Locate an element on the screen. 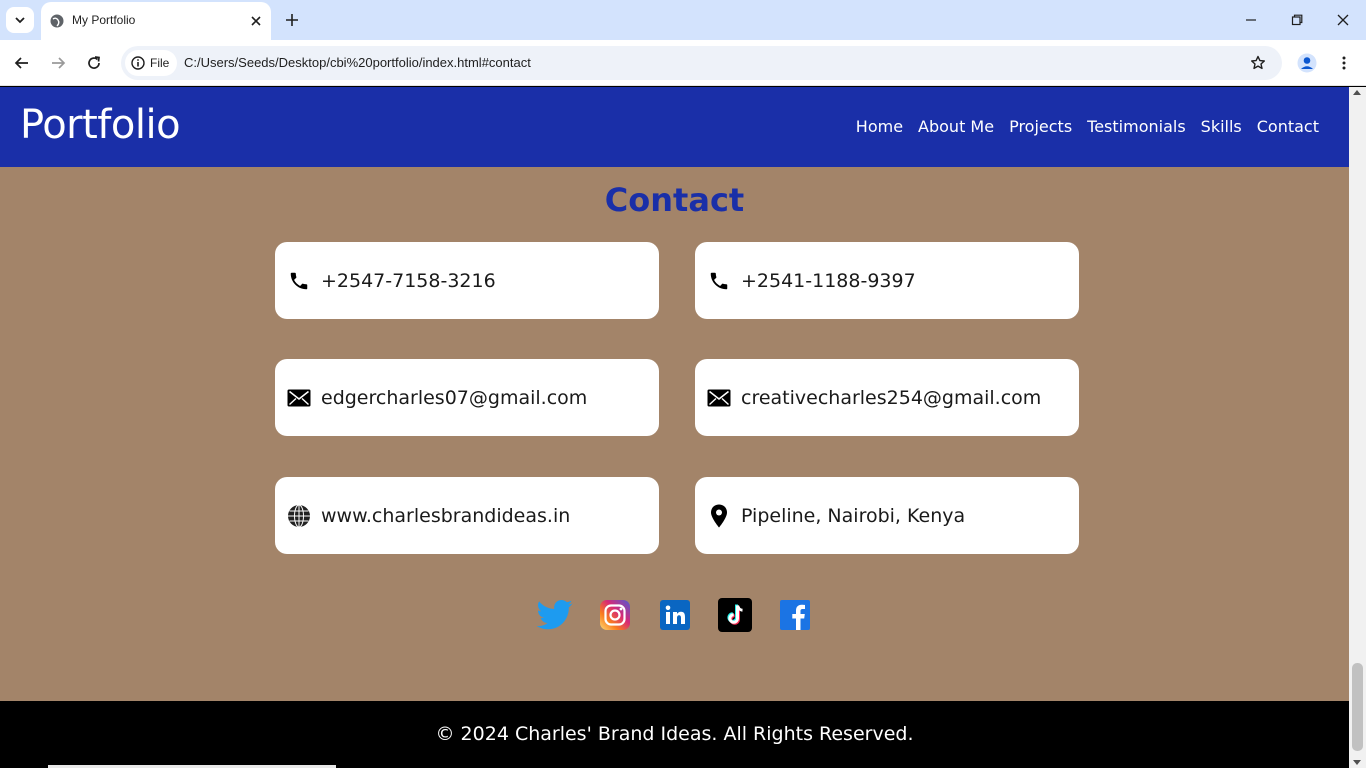 Image resolution: width=1366 pixels, height=768 pixels. more-vertical-icon is located at coordinates (1344, 63).